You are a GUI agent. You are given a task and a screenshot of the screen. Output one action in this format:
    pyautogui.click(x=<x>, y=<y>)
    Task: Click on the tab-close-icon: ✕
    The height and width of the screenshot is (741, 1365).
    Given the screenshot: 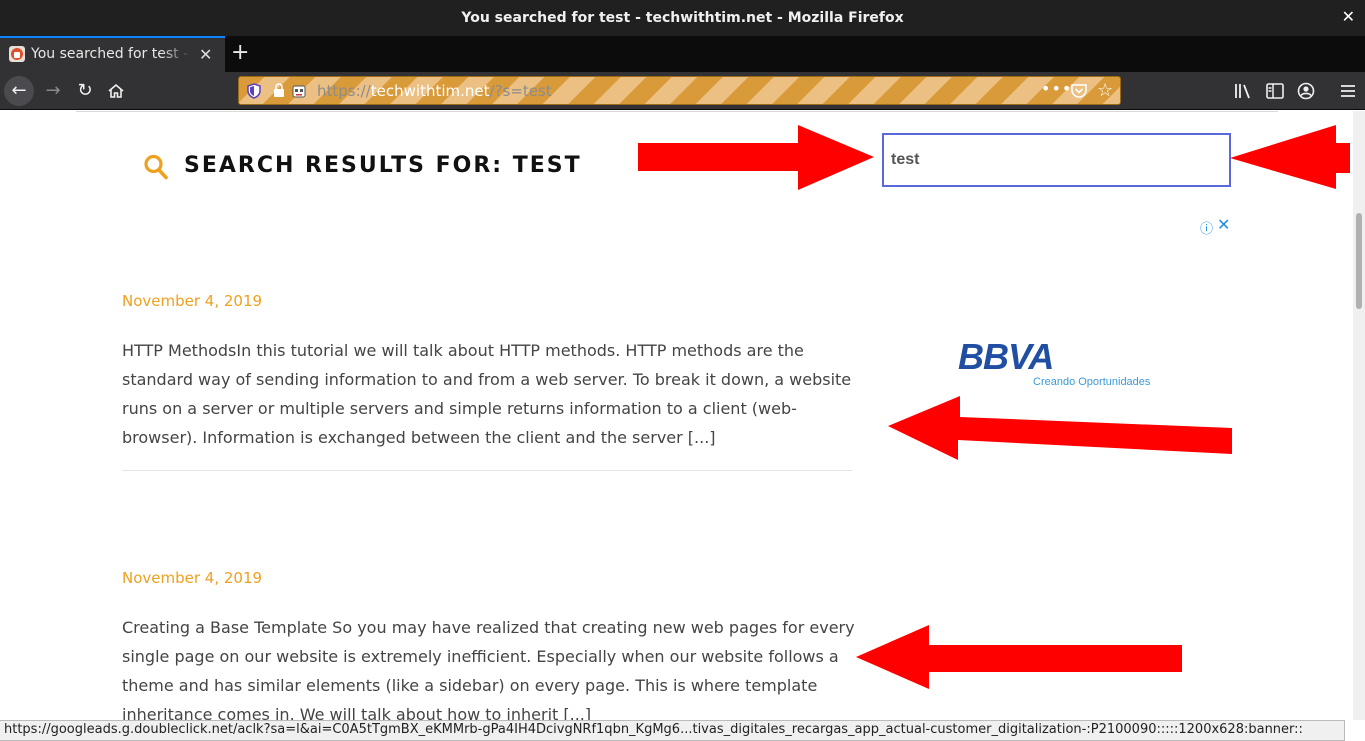 What is the action you would take?
    pyautogui.click(x=205, y=54)
    